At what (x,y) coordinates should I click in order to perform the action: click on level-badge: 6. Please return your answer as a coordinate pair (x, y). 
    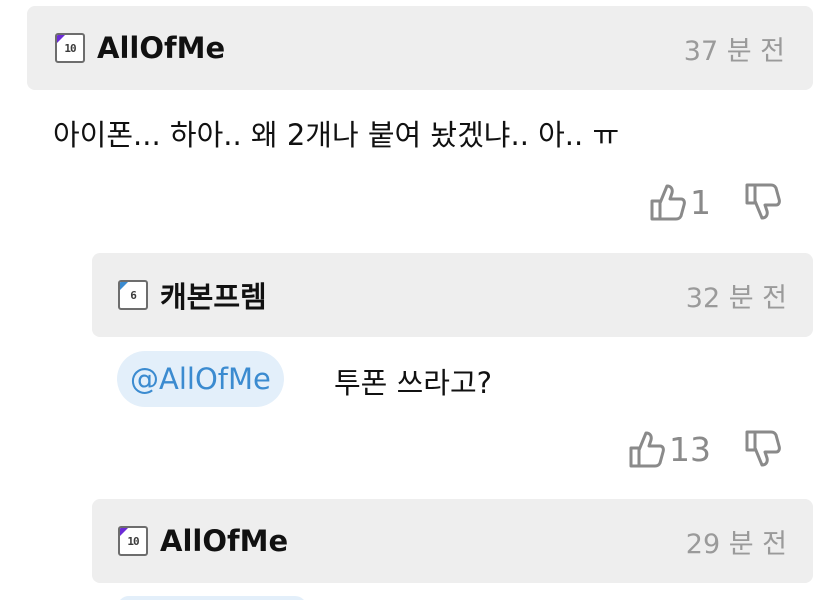
    Looking at the image, I should click on (133, 295).